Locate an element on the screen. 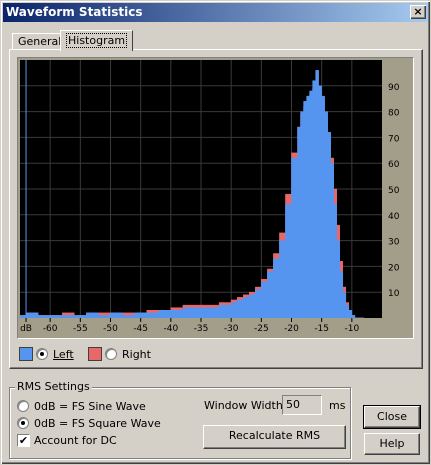 The height and width of the screenshot is (465, 431). x-tick-label: -25 is located at coordinates (261, 329).